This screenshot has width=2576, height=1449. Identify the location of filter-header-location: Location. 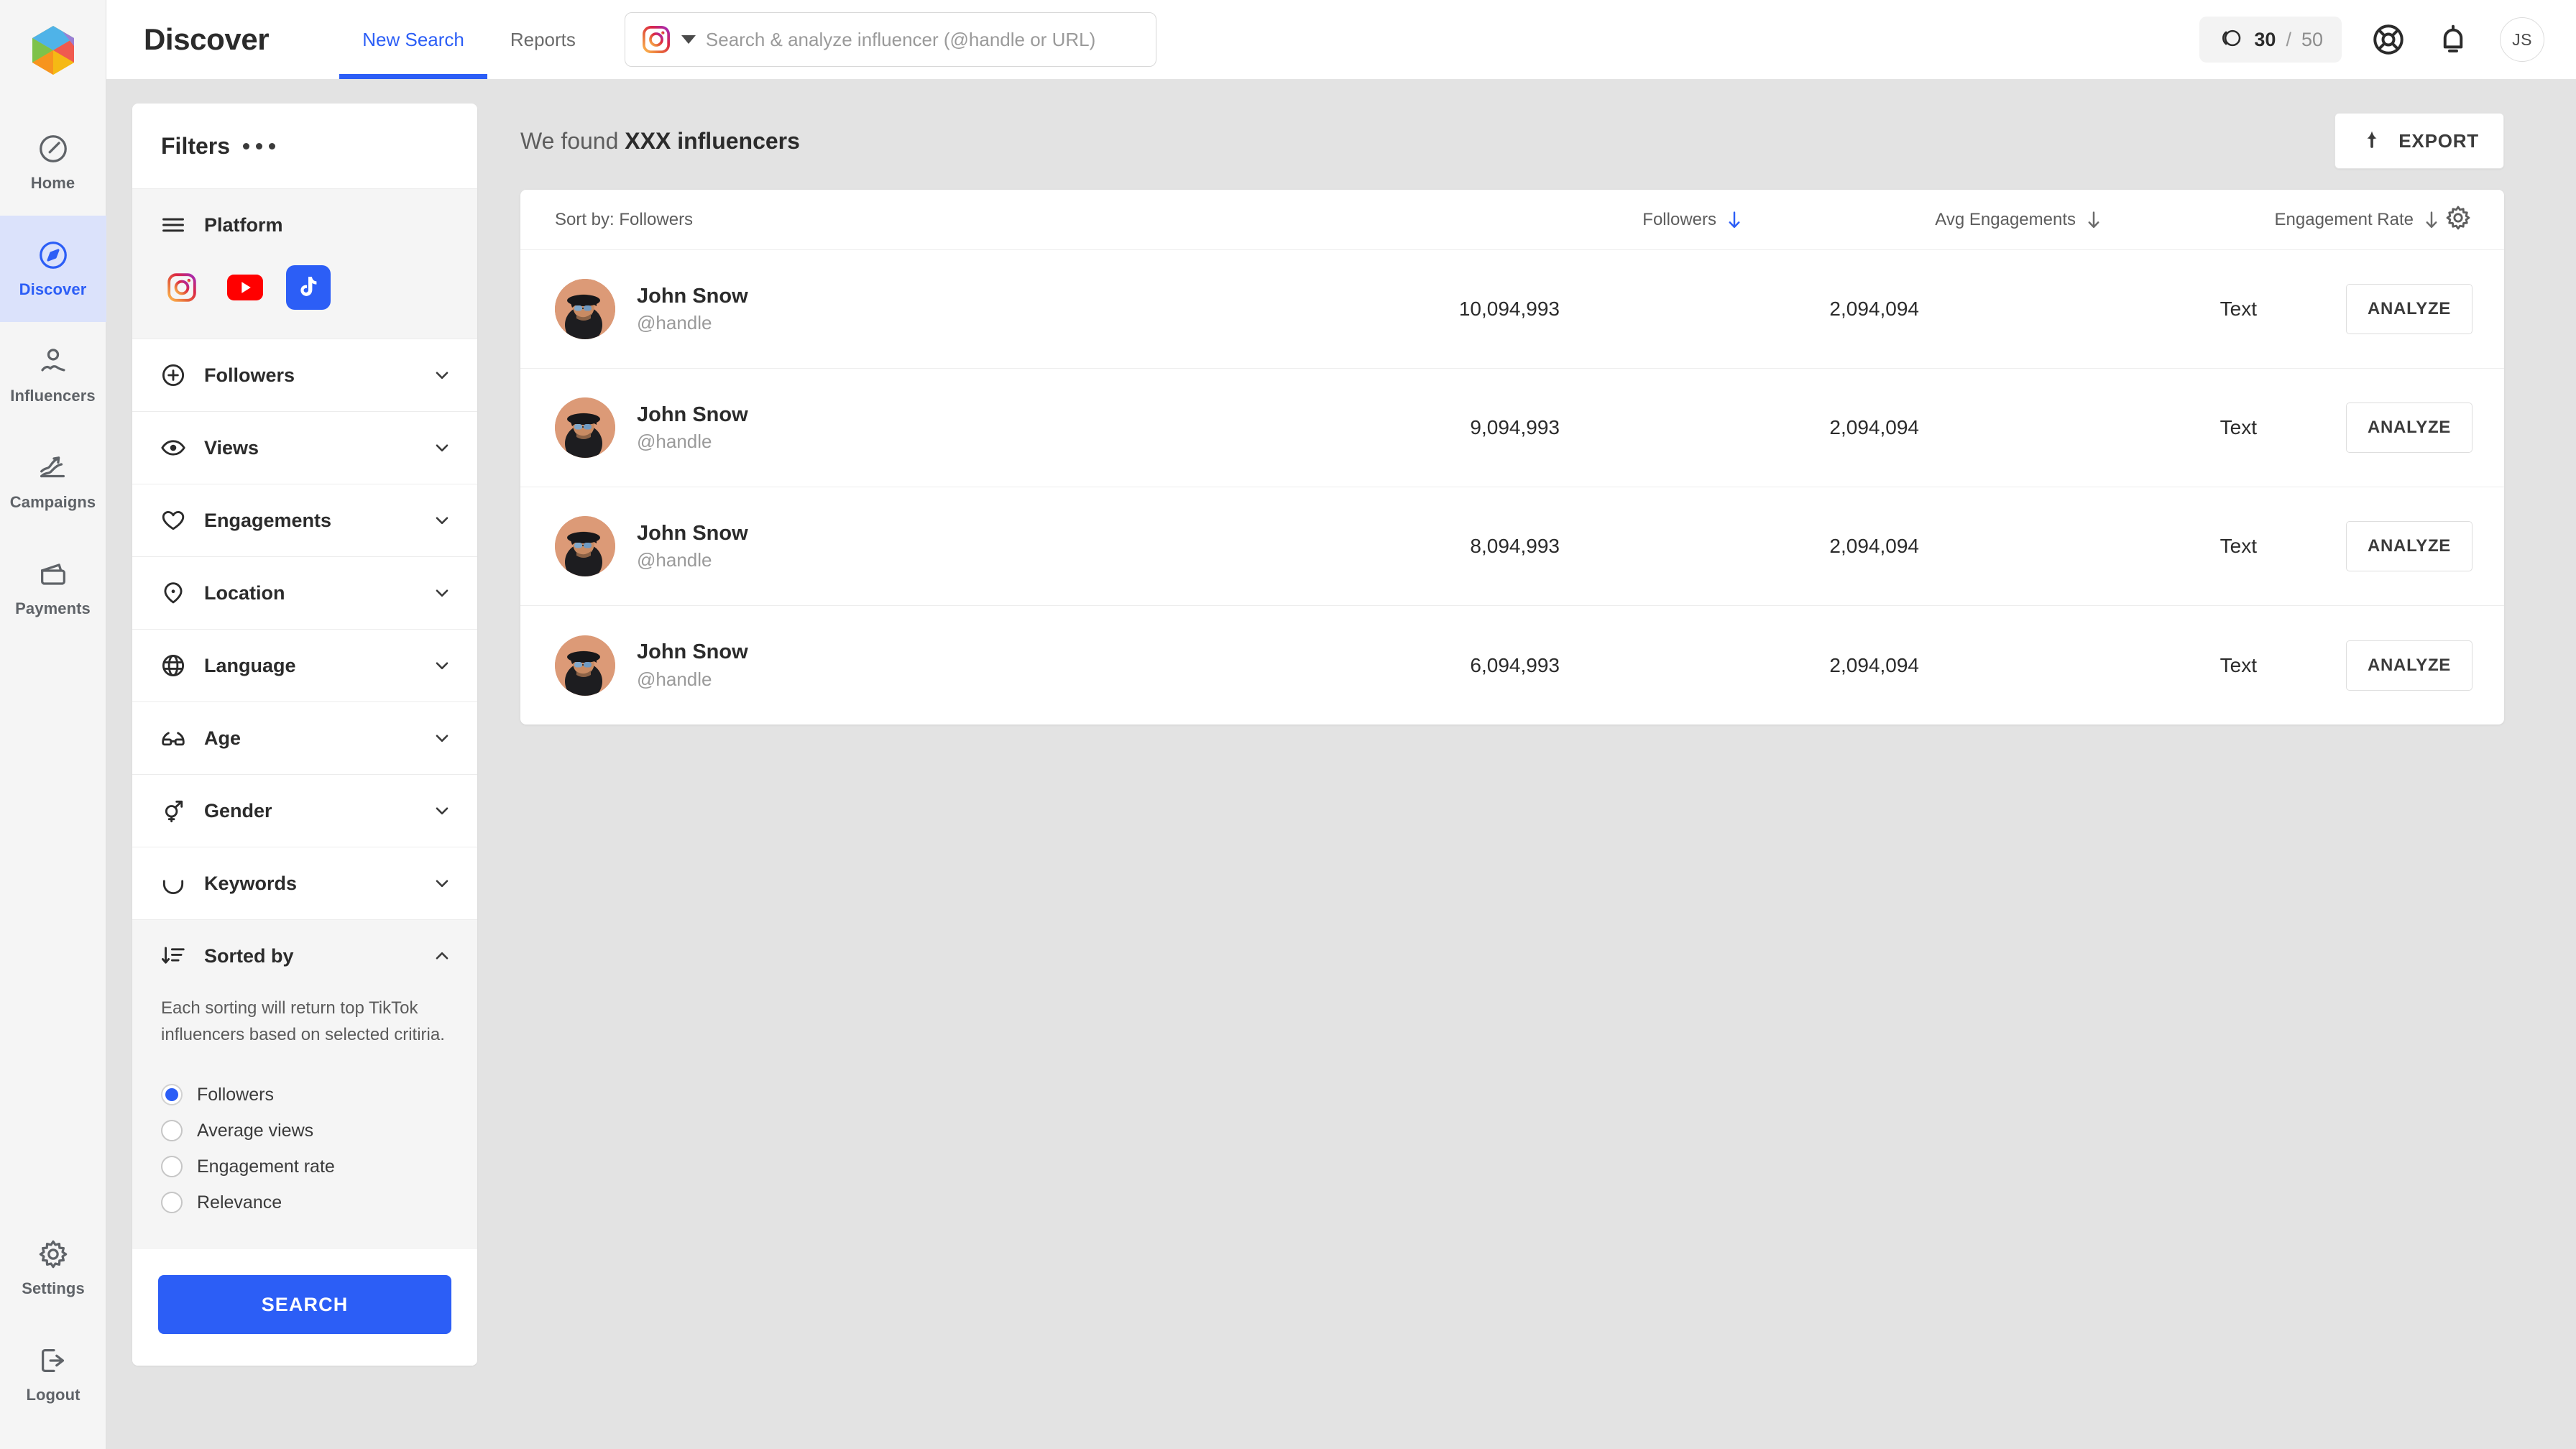
(304, 593).